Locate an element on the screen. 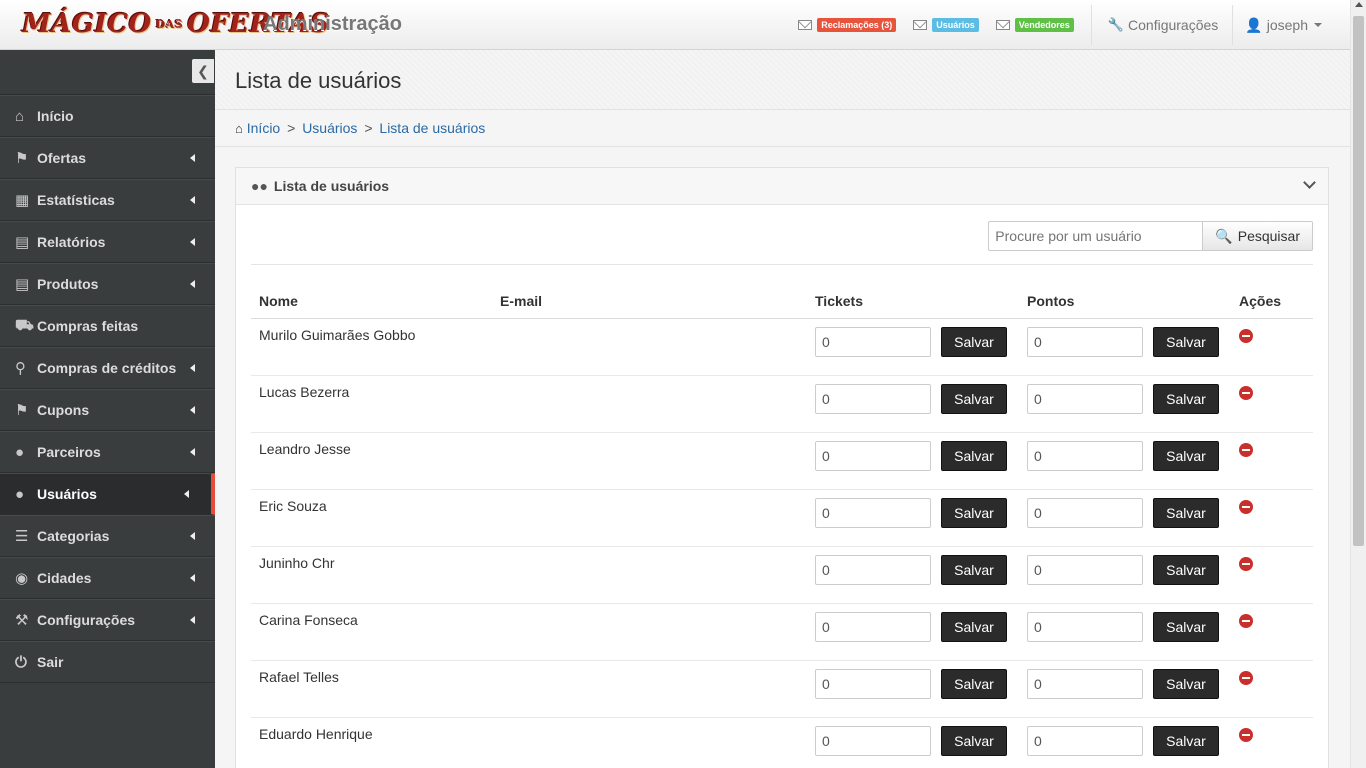 The image size is (1366, 768). search-button: 🔍 Pesquisar is located at coordinates (1258, 236).